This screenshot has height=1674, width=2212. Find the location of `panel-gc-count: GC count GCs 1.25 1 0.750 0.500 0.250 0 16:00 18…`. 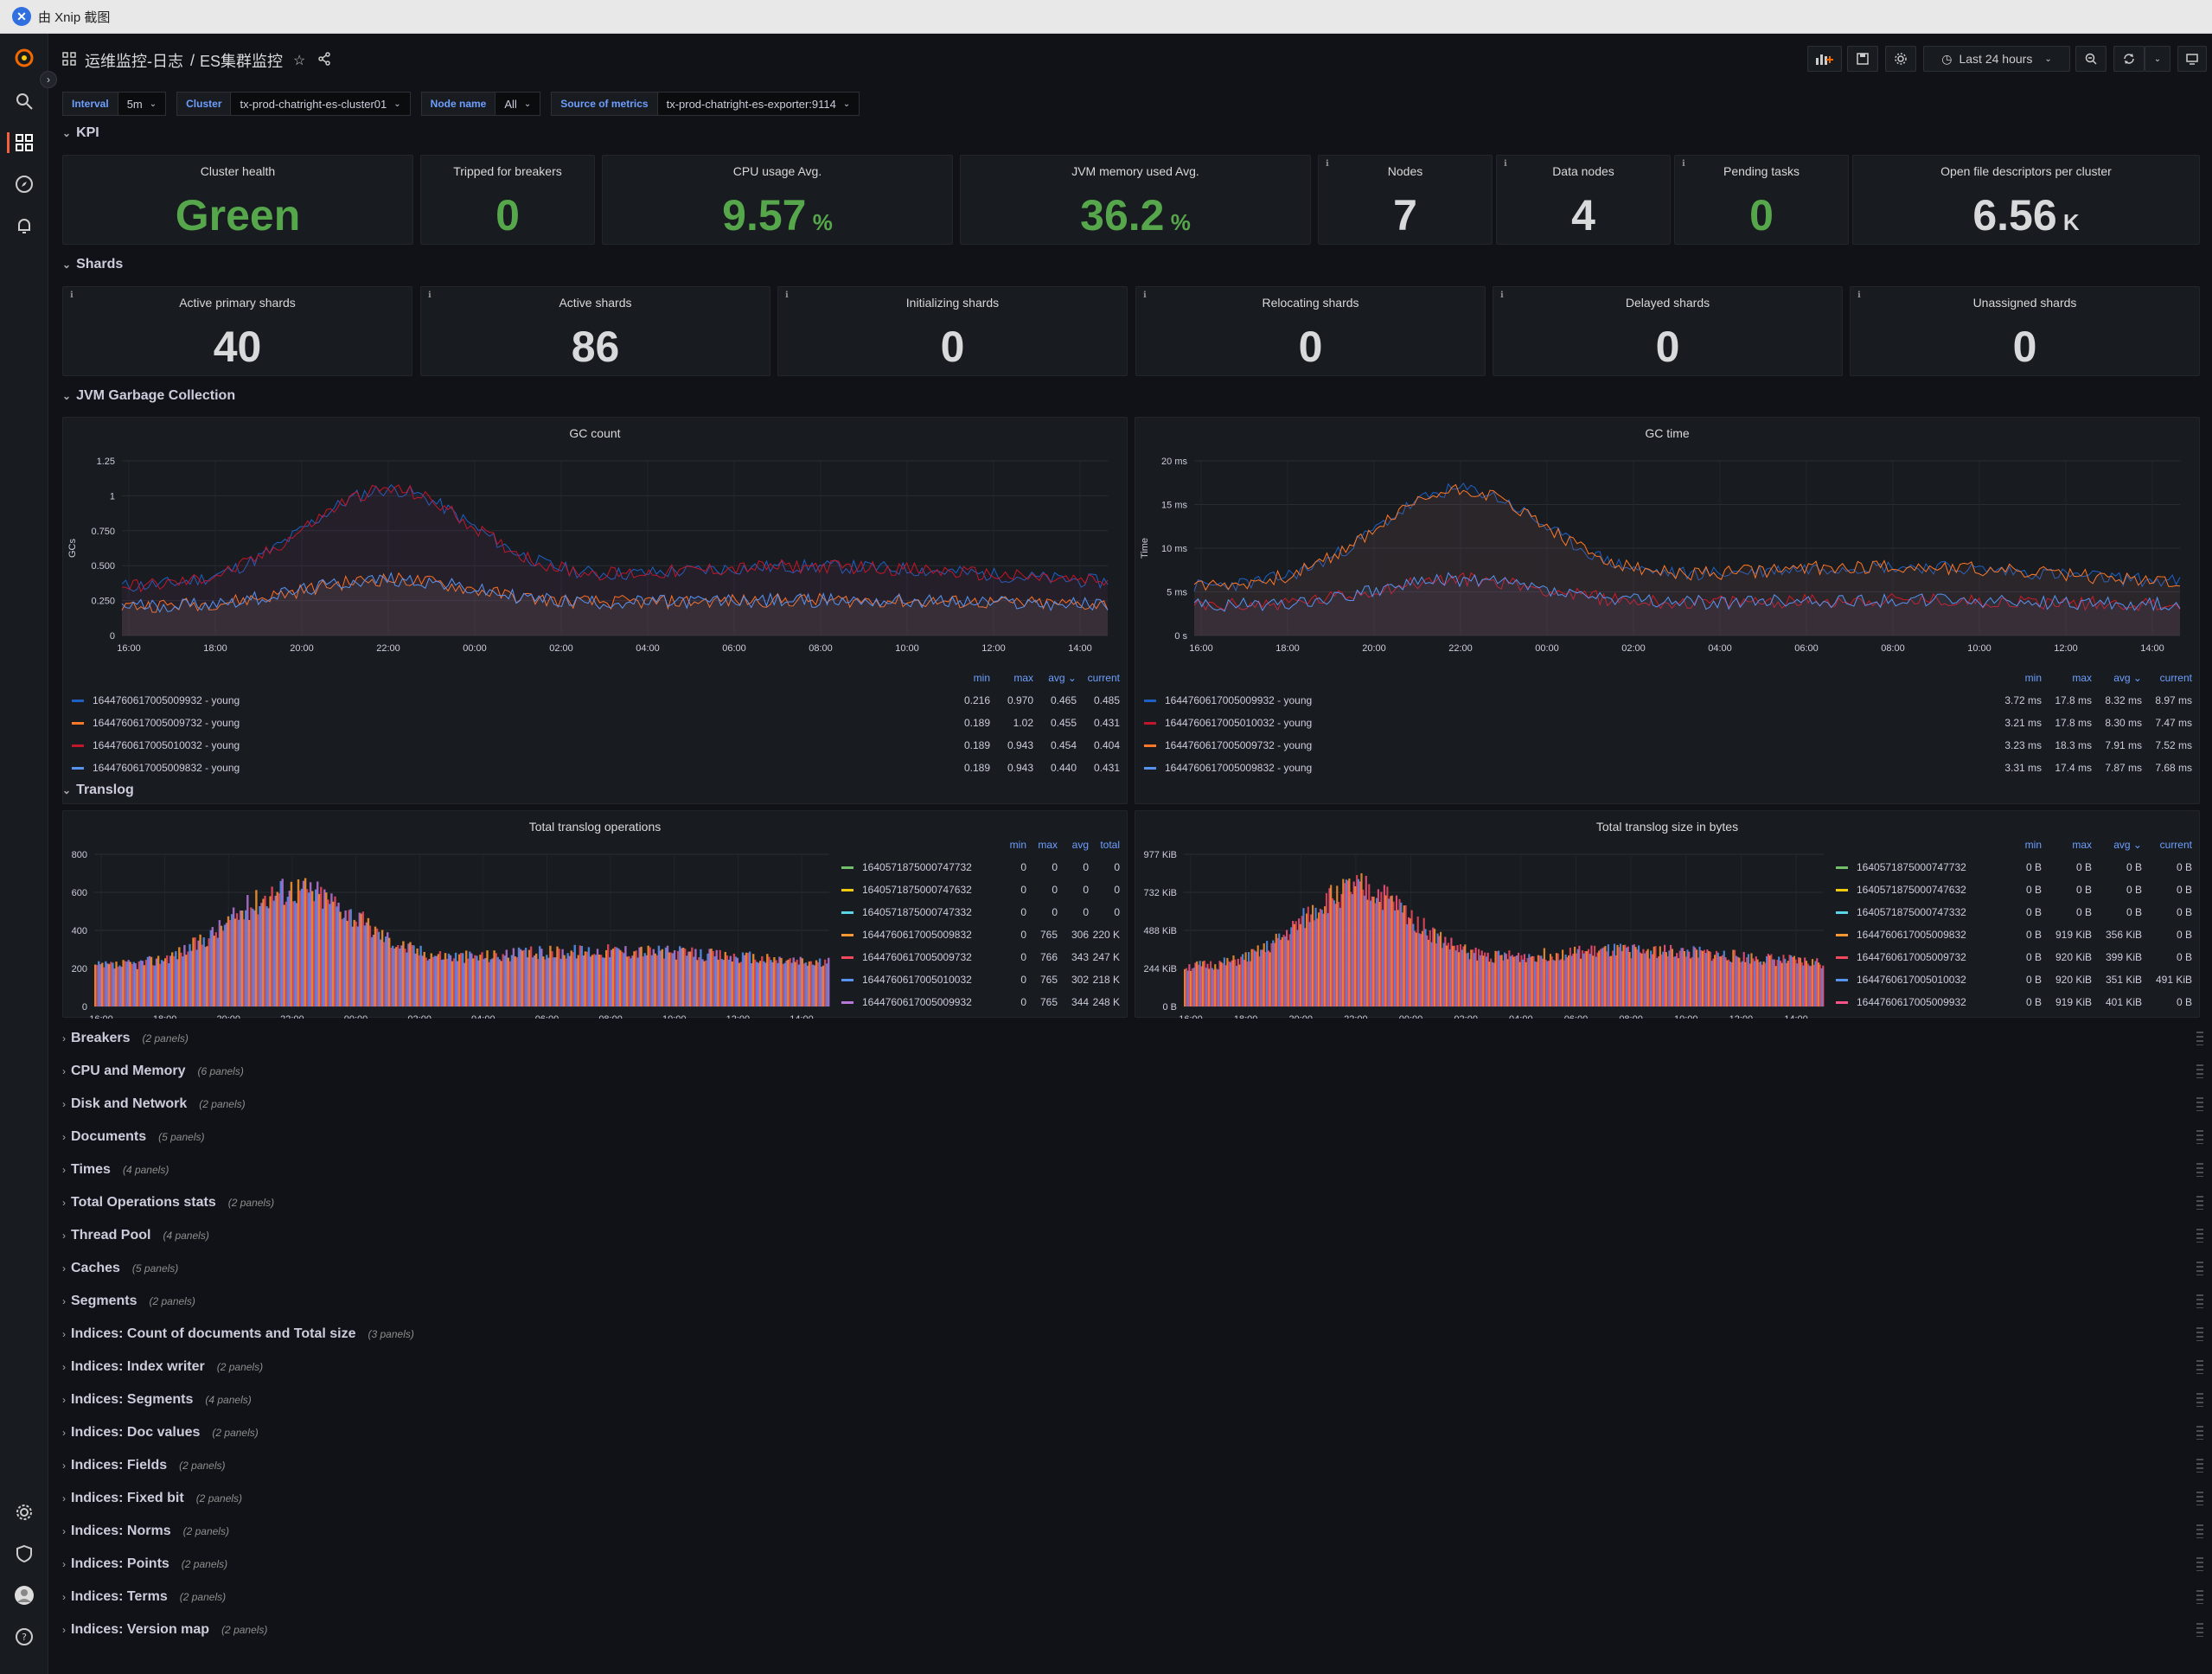

panel-gc-count: GC count GCs 1.25 1 0.750 0.500 0.250 0 16:00 18… is located at coordinates (595, 611).